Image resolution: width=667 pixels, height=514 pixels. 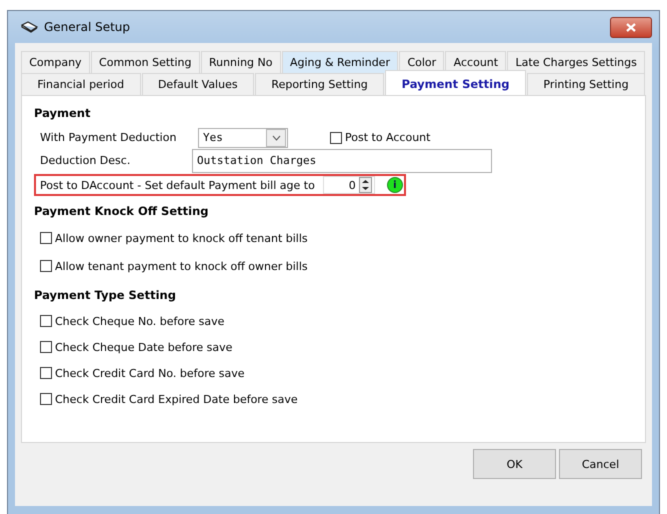 What do you see at coordinates (105, 295) in the screenshot?
I see `section-heading: Payment Type Setting` at bounding box center [105, 295].